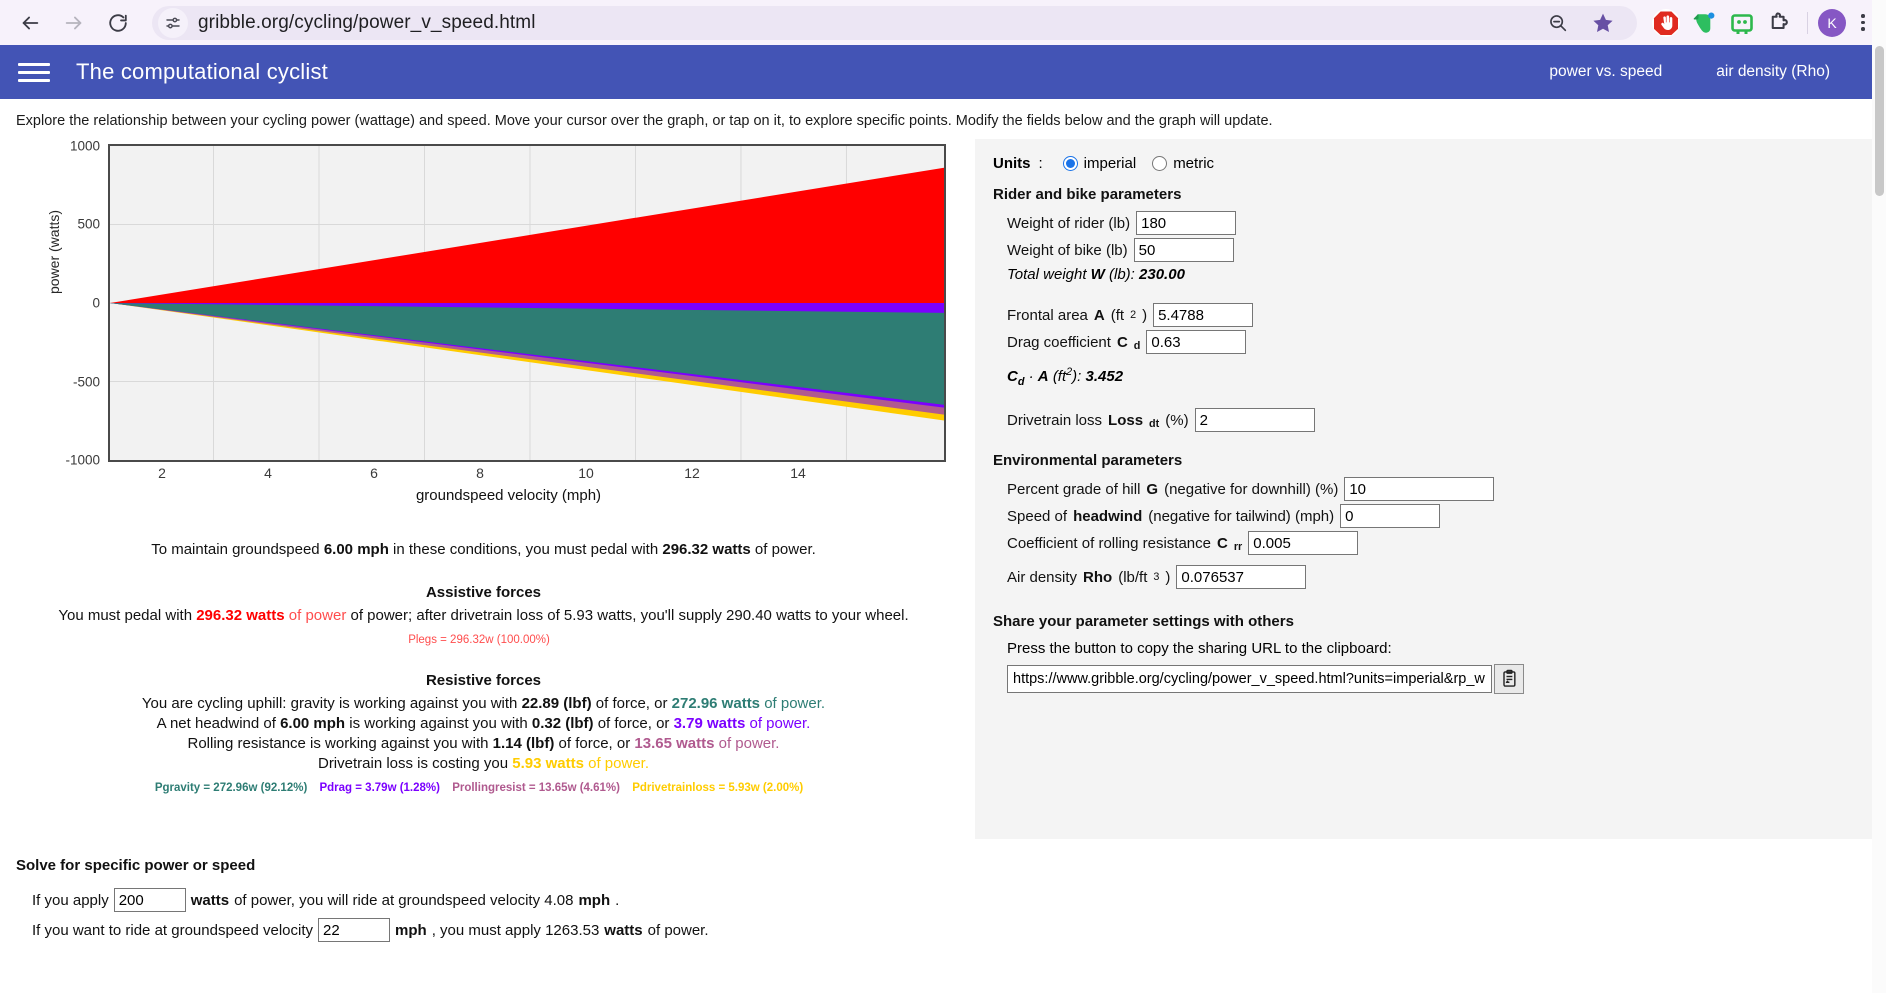  I want to click on share-url-input, so click(1249, 679).